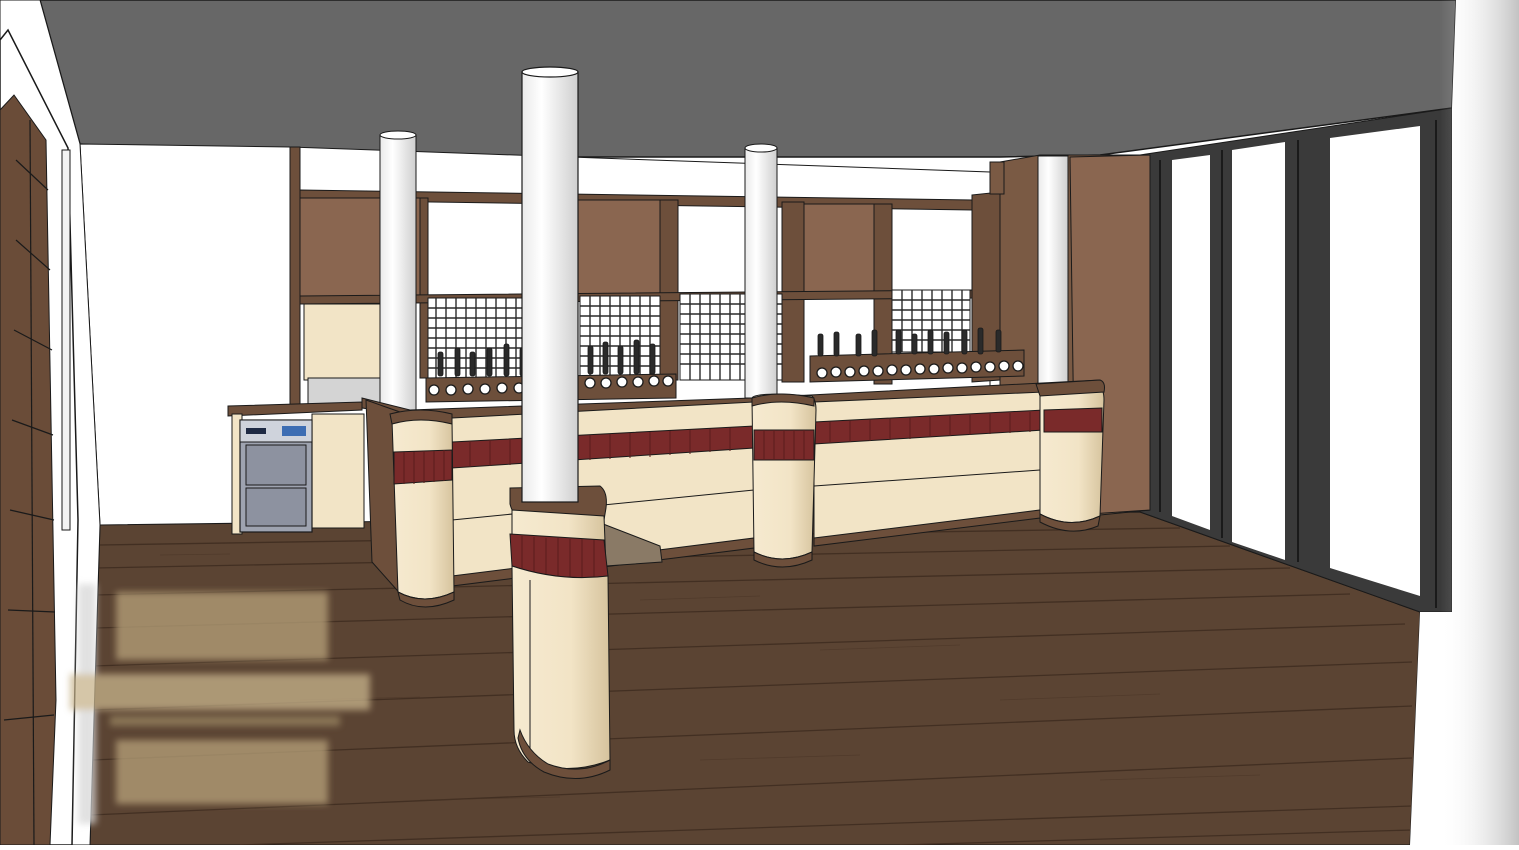 The width and height of the screenshot is (1519, 850). Describe the element at coordinates (761, 271) in the screenshot. I see `column-back-middle` at that location.